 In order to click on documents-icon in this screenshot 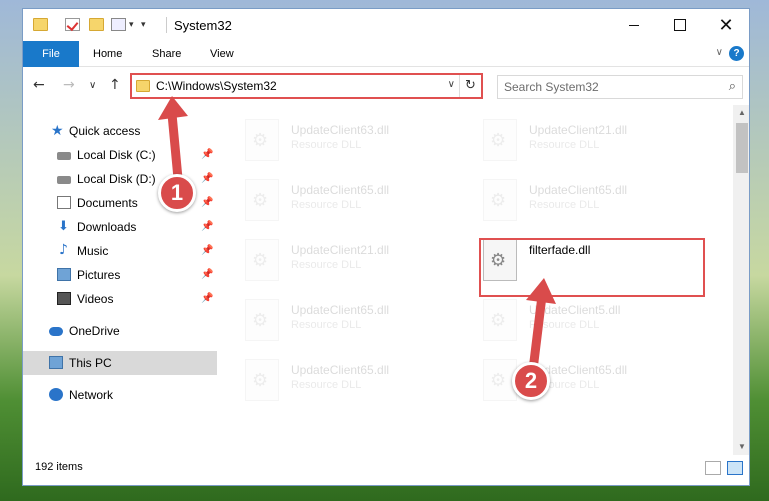, I will do `click(64, 202)`.